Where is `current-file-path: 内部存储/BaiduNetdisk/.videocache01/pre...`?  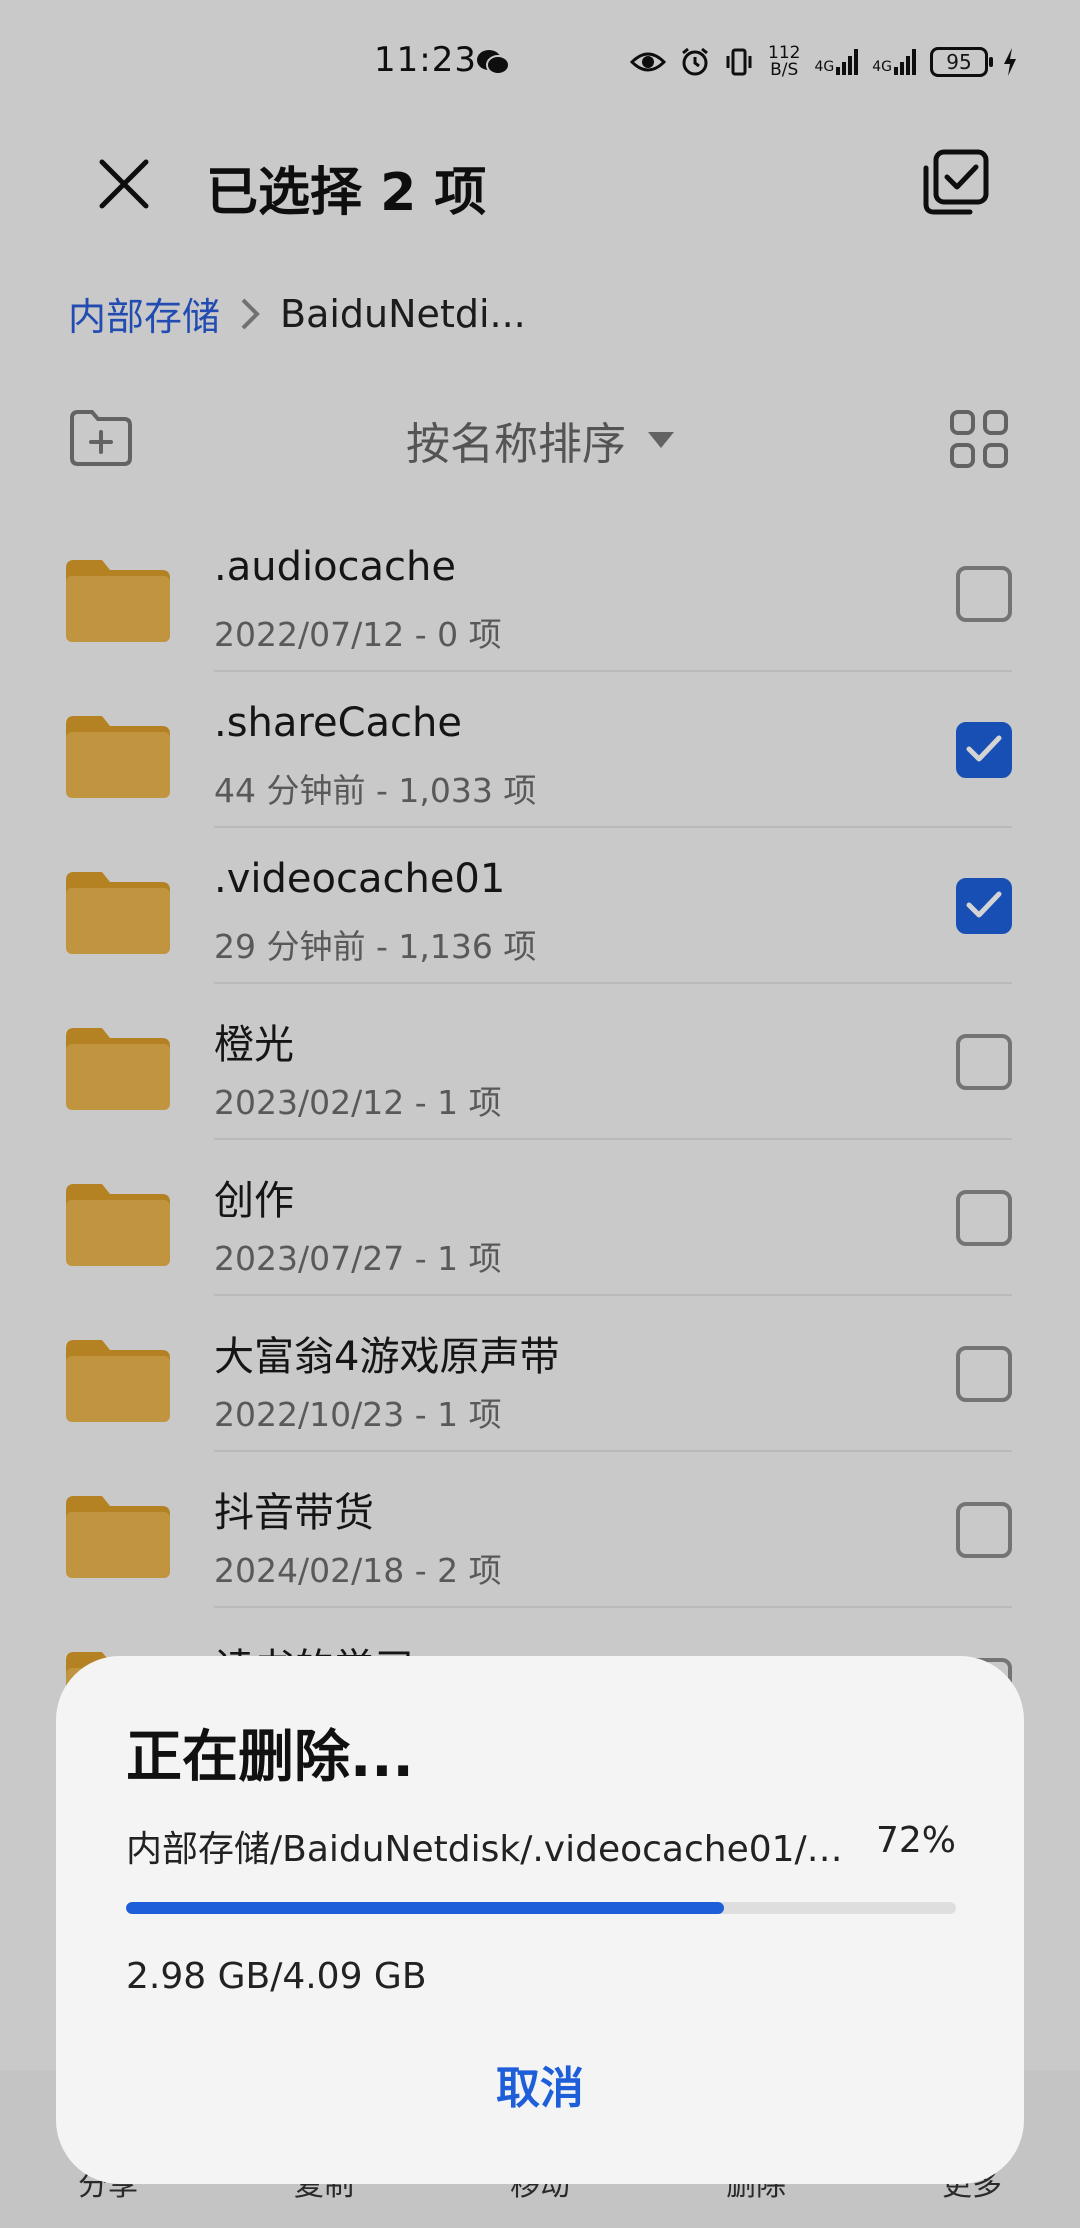 current-file-path: 内部存储/BaiduNetdisk/.videocache01/pre... is located at coordinates (486, 1849).